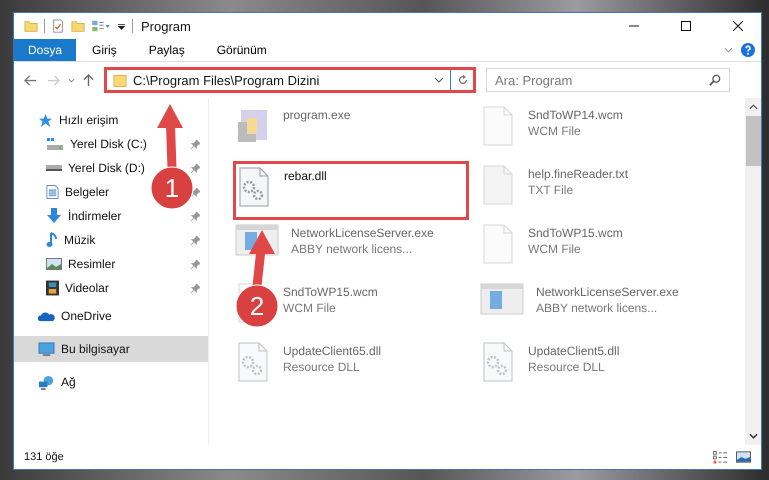 The image size is (769, 480). Describe the element at coordinates (241, 50) in the screenshot. I see `ribbon-tab: Görünüm` at that location.